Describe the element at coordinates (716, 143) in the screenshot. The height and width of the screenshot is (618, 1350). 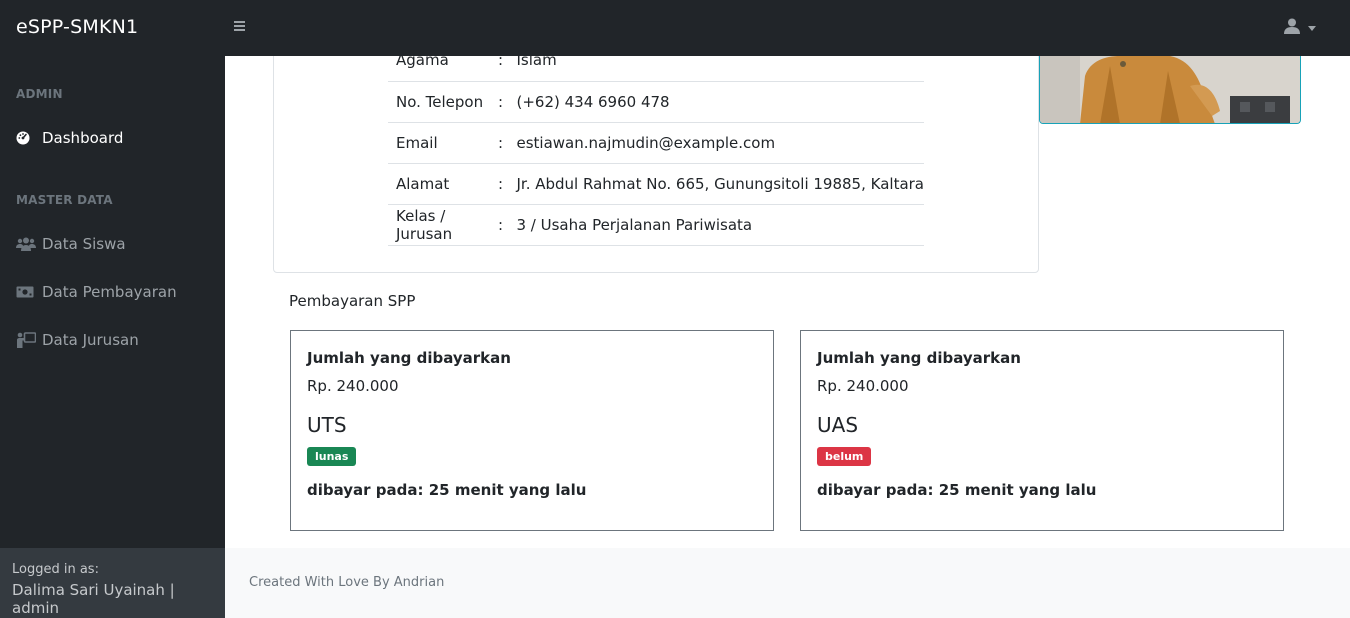
I see `field-value: estiawan.najmudin@example.com` at that location.